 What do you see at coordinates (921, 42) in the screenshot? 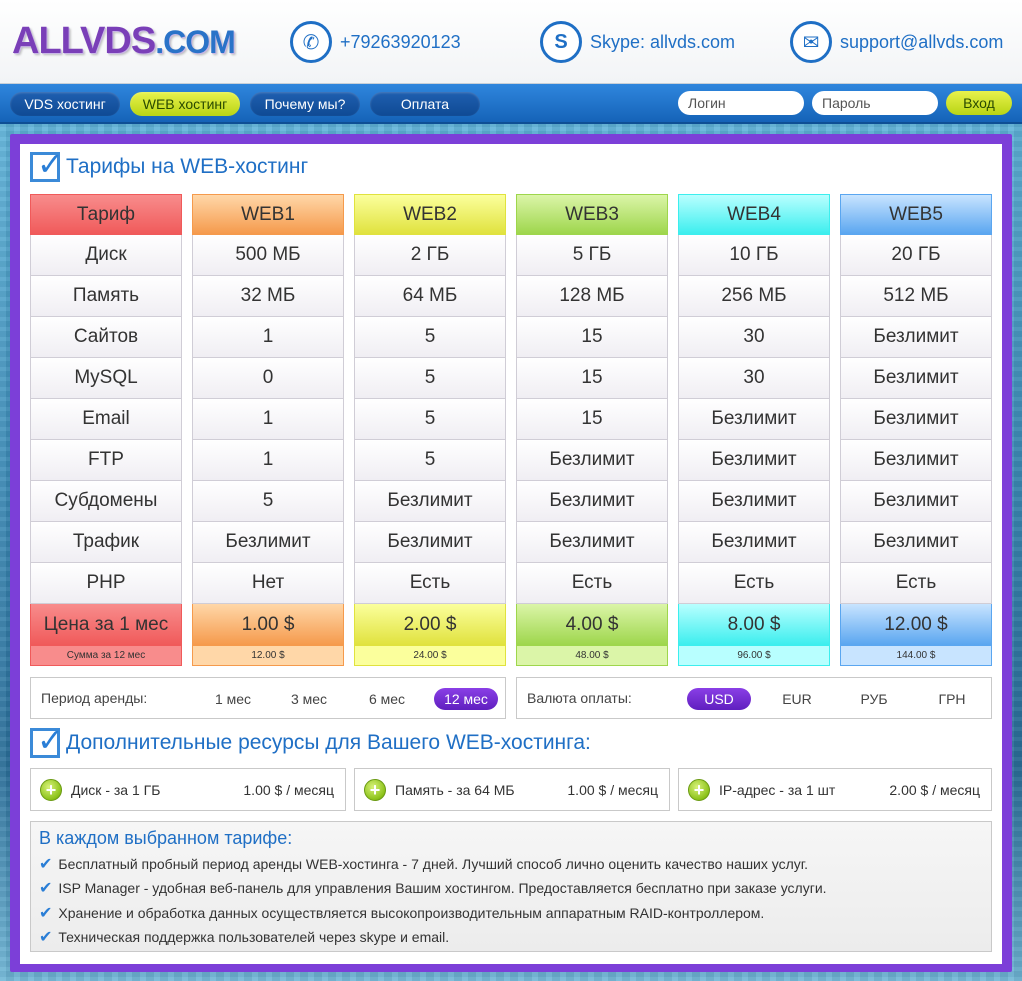
I see `email-address: support@allvds.com` at bounding box center [921, 42].